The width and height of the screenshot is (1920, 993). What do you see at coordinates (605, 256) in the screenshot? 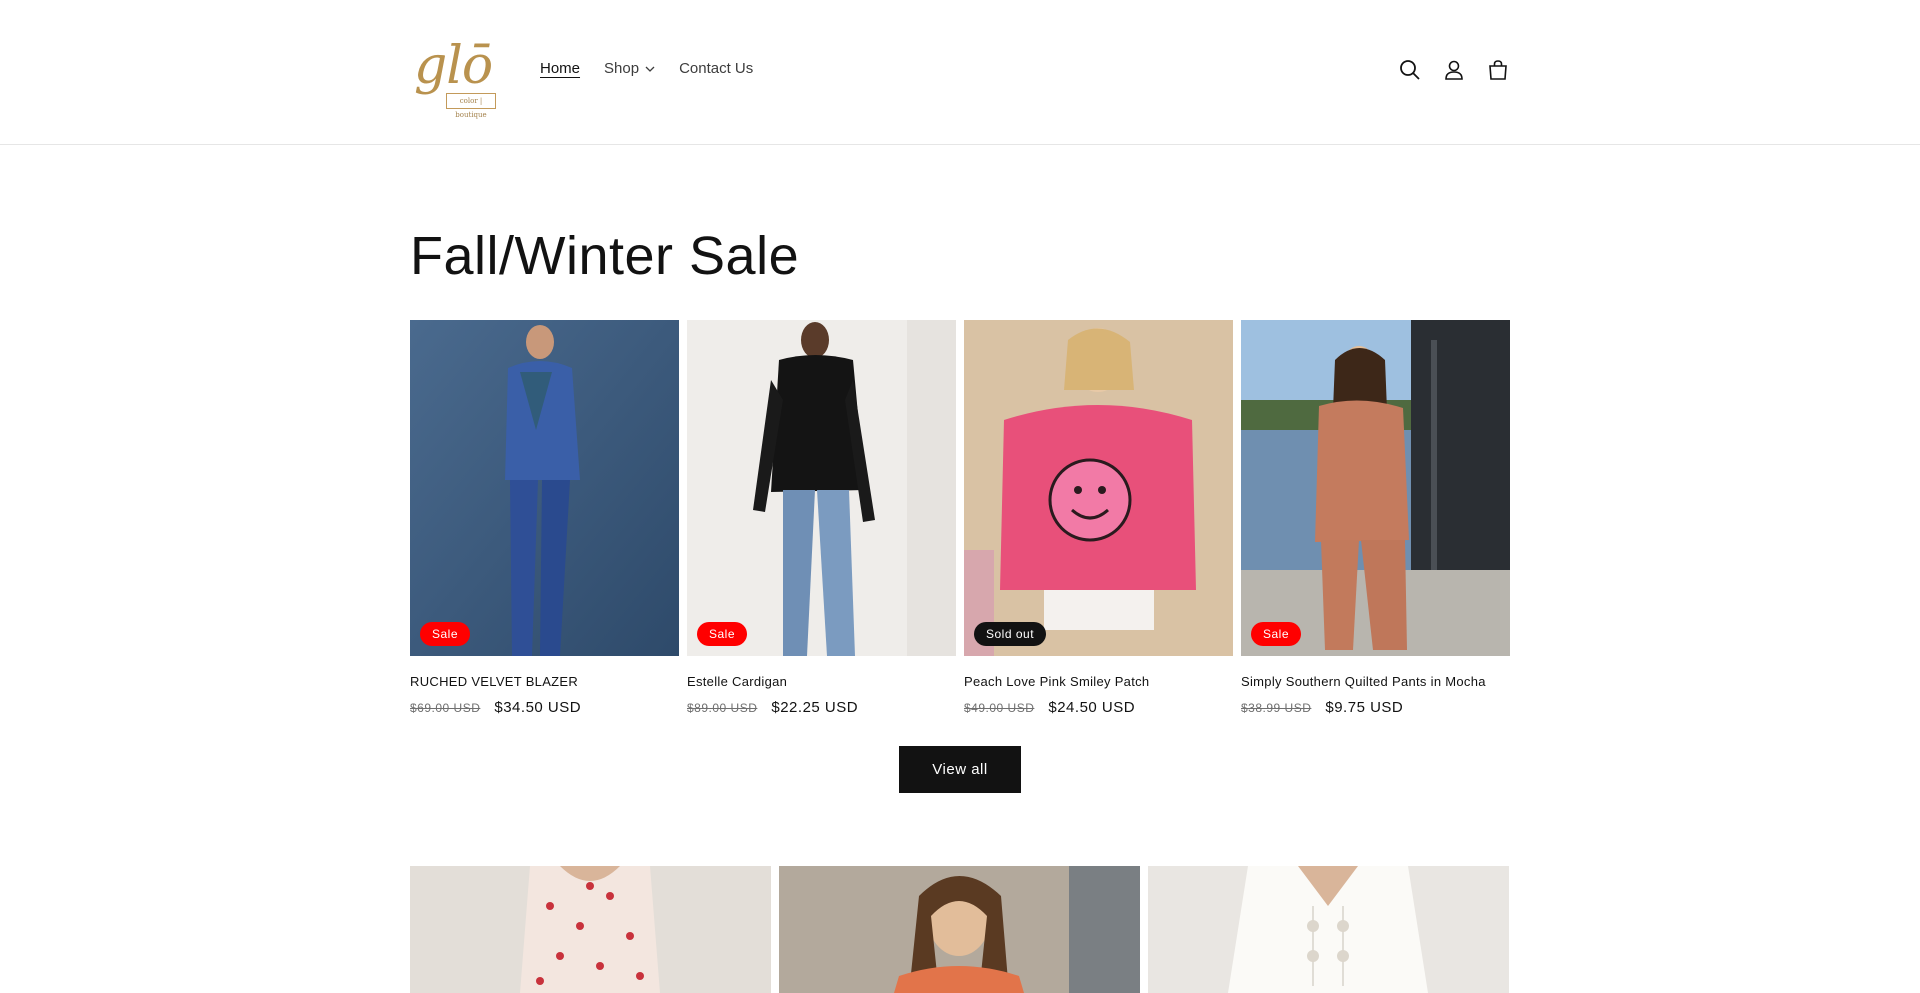
I see `section-title: Fall/Winter Sale` at bounding box center [605, 256].